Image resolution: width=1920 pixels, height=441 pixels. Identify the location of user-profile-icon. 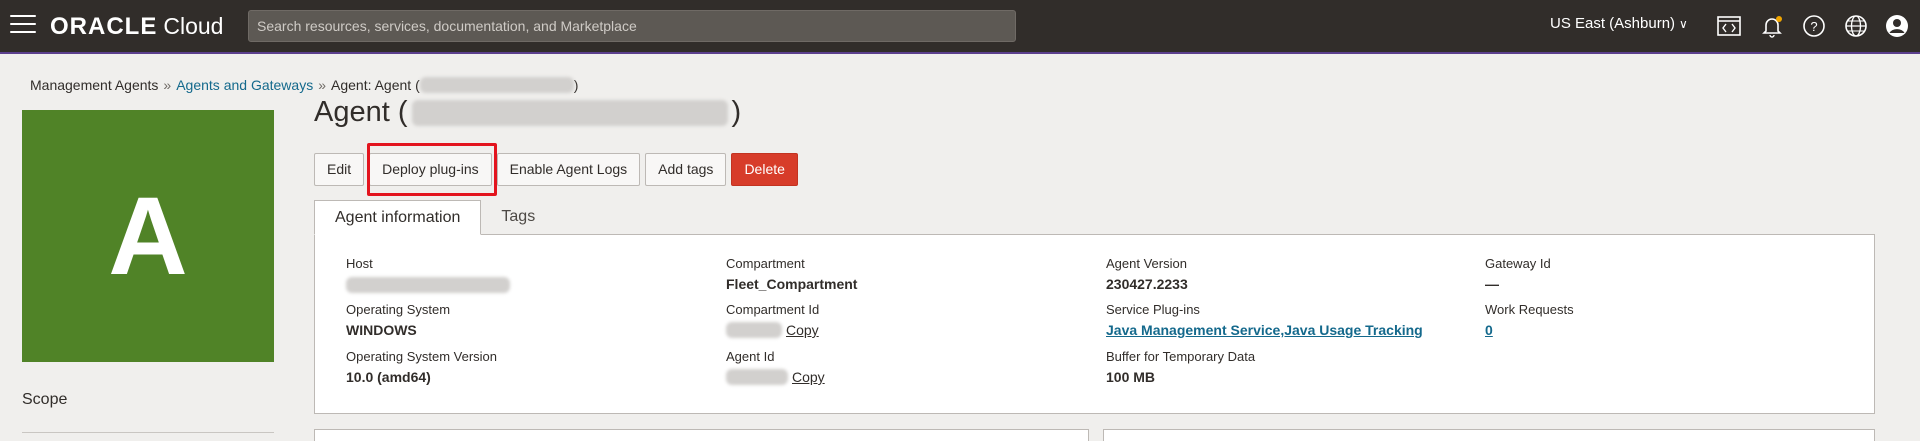
(1897, 26).